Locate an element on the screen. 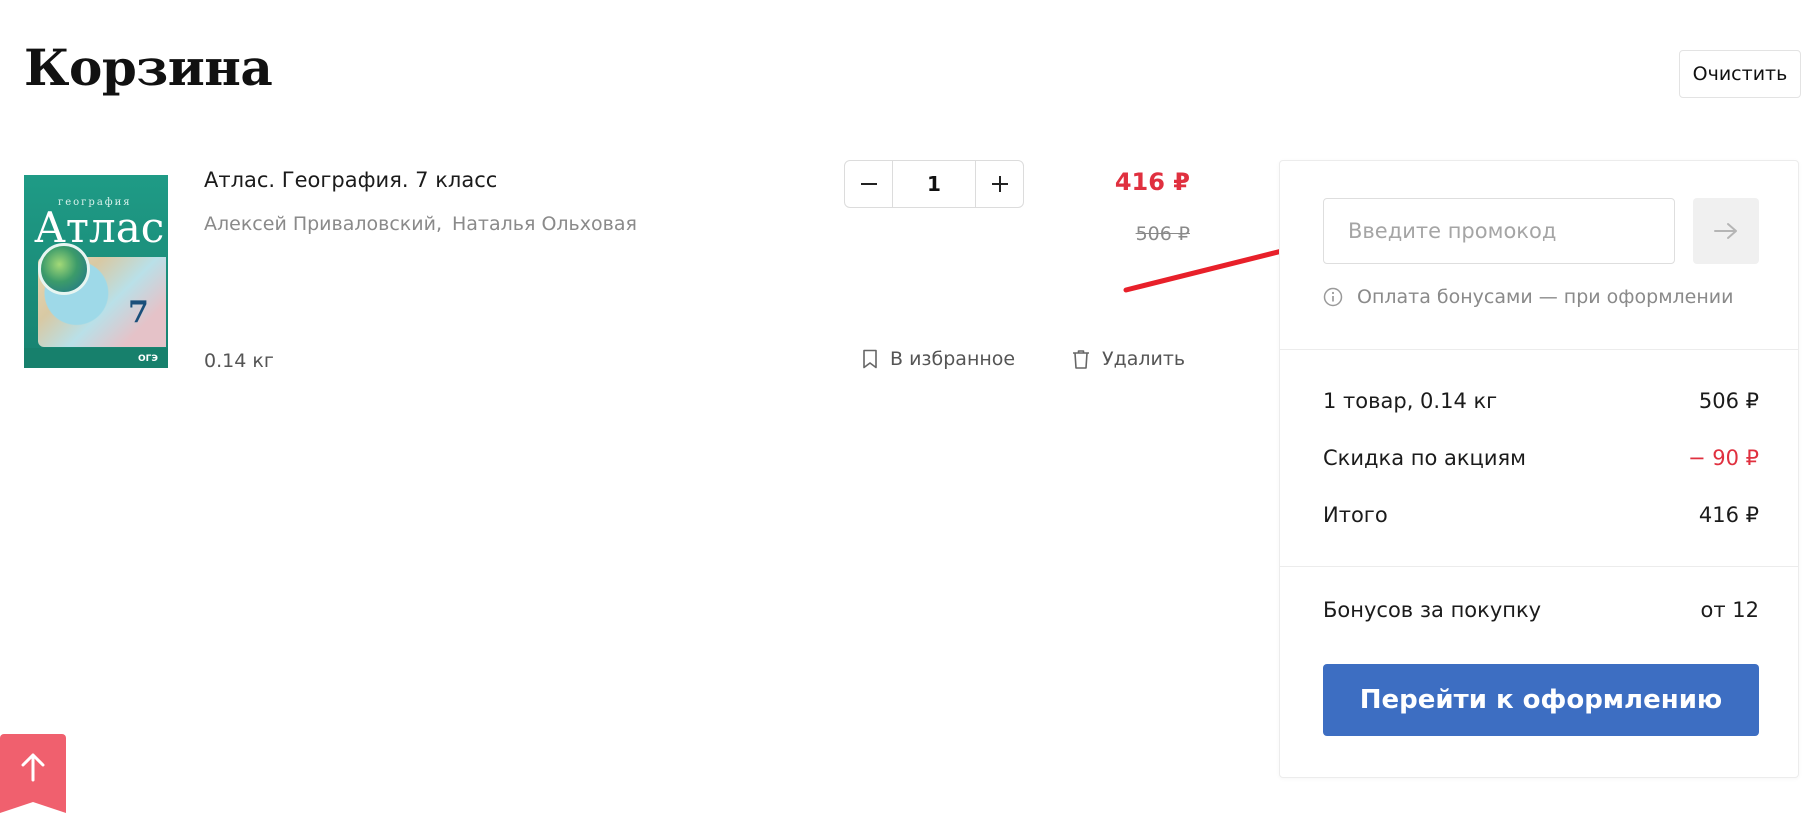 This screenshot has width=1807, height=813. current-price: 416 ₽ is located at coordinates (1152, 182).